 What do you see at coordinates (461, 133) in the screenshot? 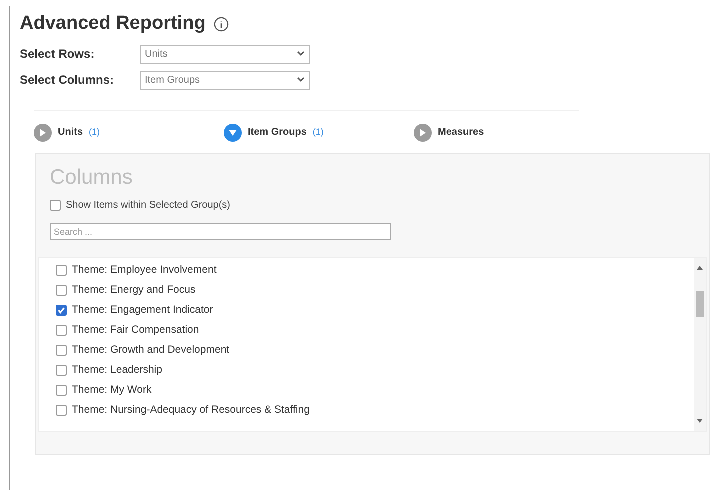
I see `tab-label: Measures` at bounding box center [461, 133].